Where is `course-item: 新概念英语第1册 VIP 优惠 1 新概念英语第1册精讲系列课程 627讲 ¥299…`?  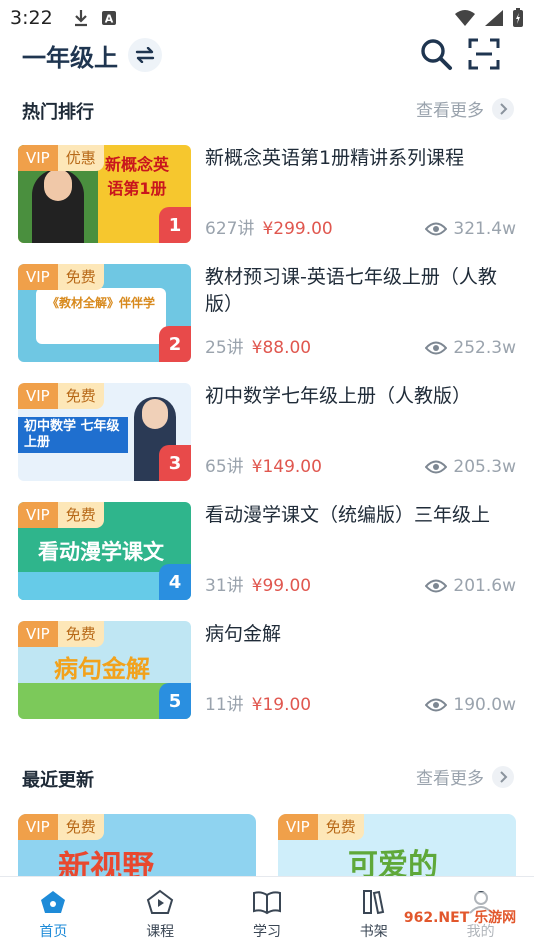
course-item: 新概念英语第1册 VIP 优惠 1 新概念英语第1册精讲系列课程 627讲 ¥299… is located at coordinates (267, 194).